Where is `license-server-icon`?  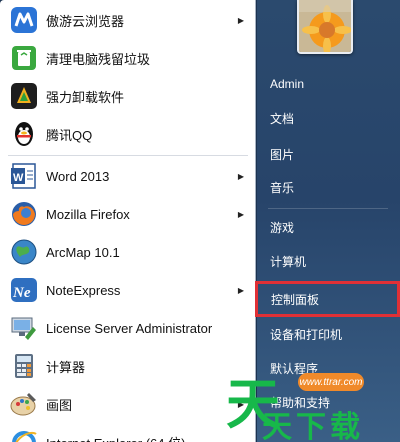 license-server-icon is located at coordinates (24, 328).